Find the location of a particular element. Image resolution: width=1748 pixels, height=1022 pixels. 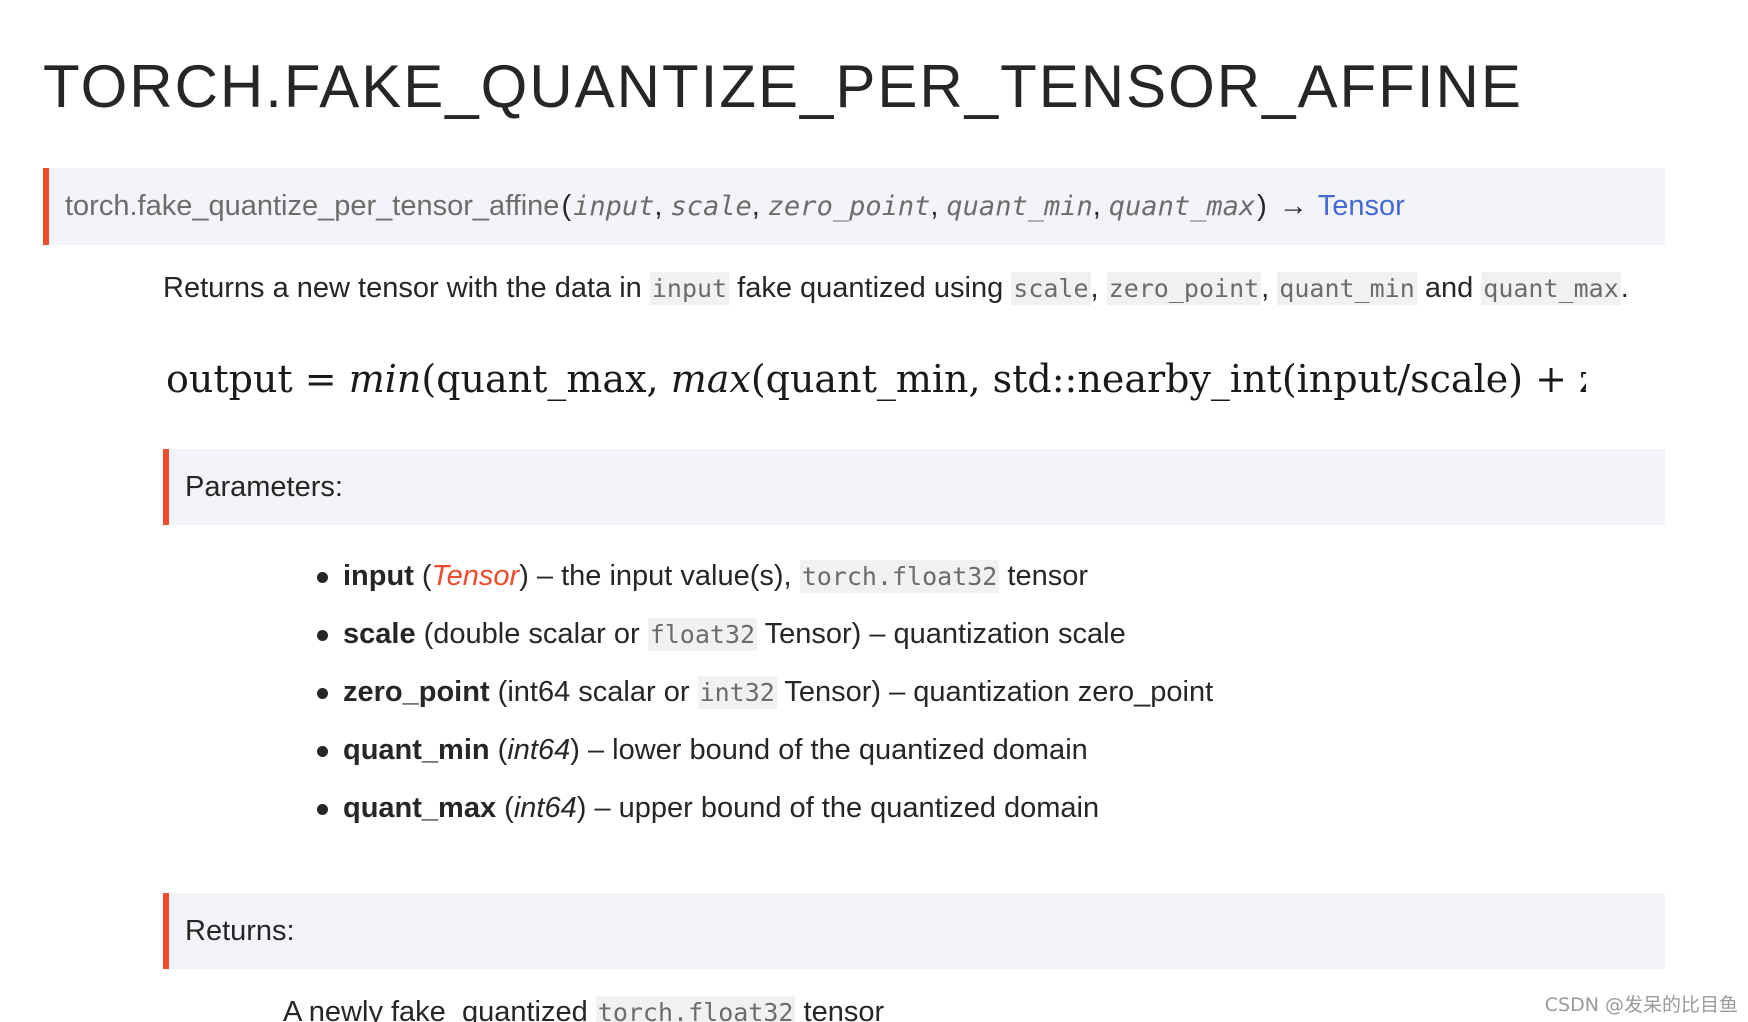

formula-min: min is located at coordinates (385, 379).